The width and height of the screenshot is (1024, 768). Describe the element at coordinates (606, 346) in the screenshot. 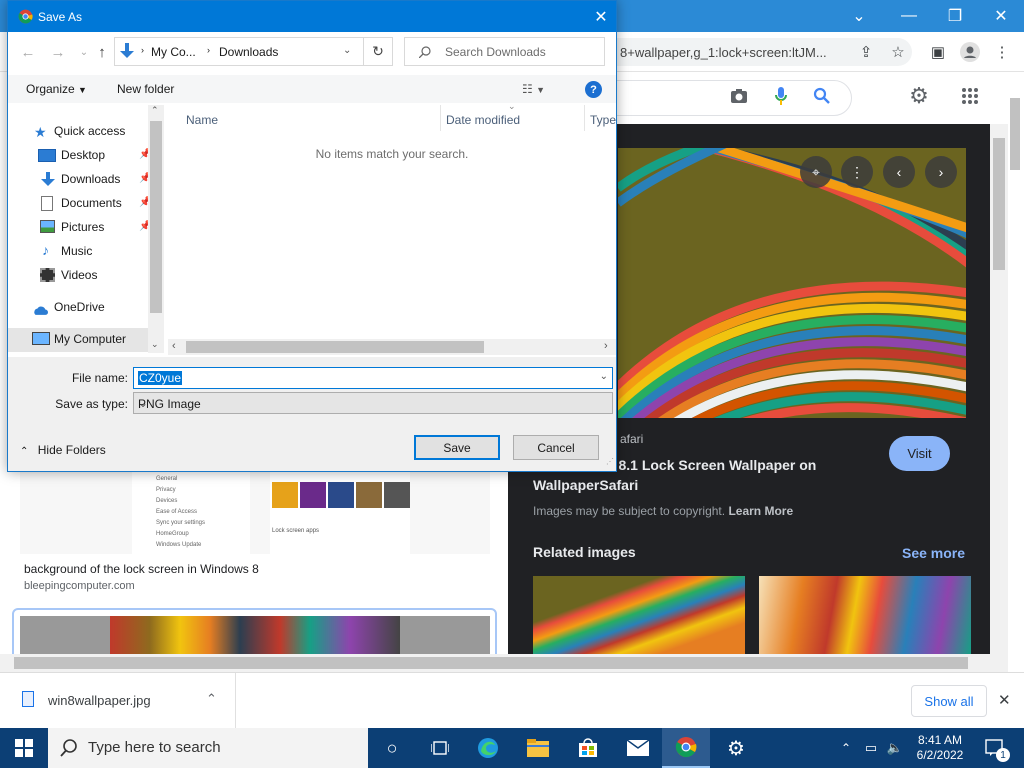

I see `scroll-right-icon: ›` at that location.